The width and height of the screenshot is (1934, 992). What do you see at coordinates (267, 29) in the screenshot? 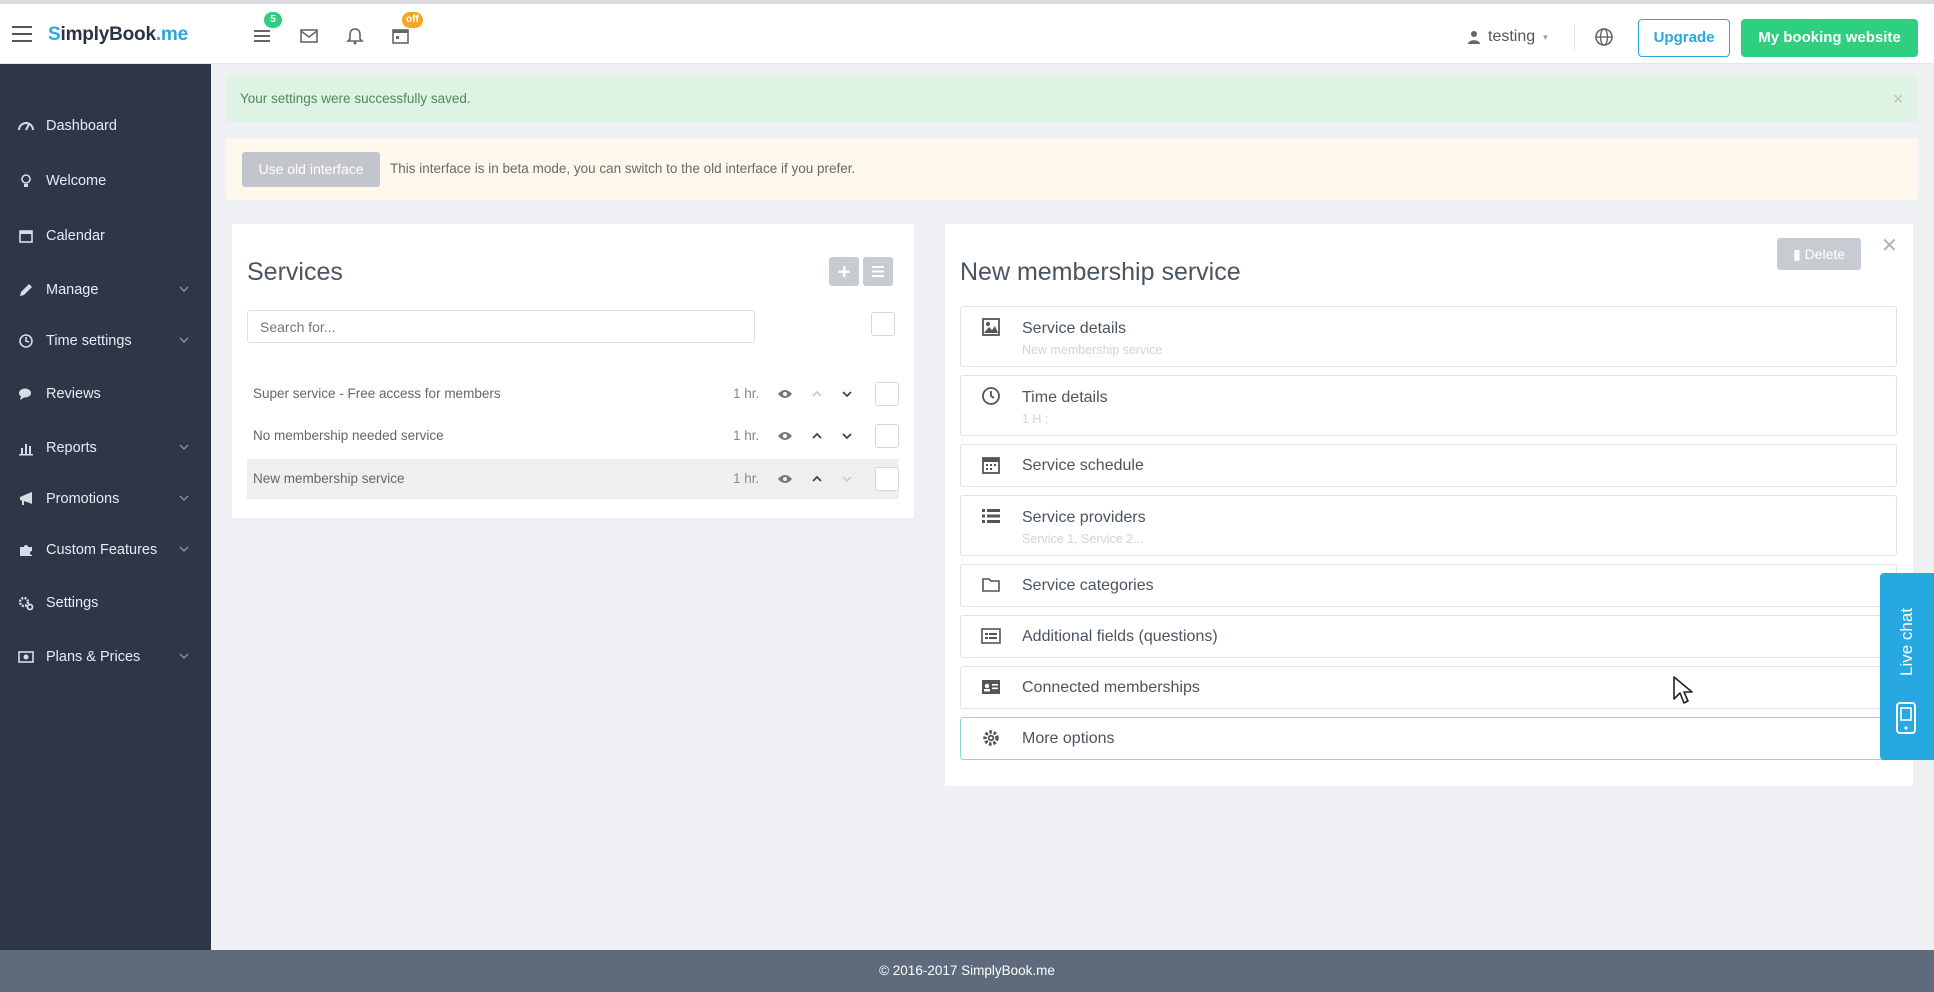
I see `tasks-icon: 5` at bounding box center [267, 29].